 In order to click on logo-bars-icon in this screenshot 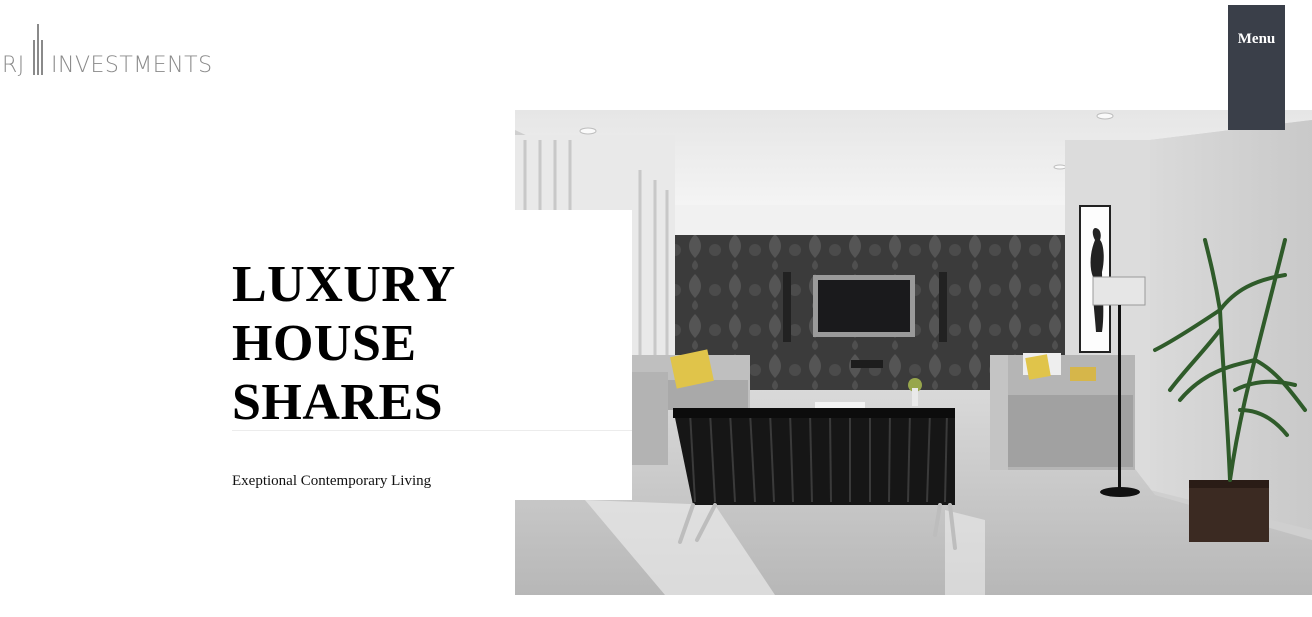, I will do `click(38, 49)`.